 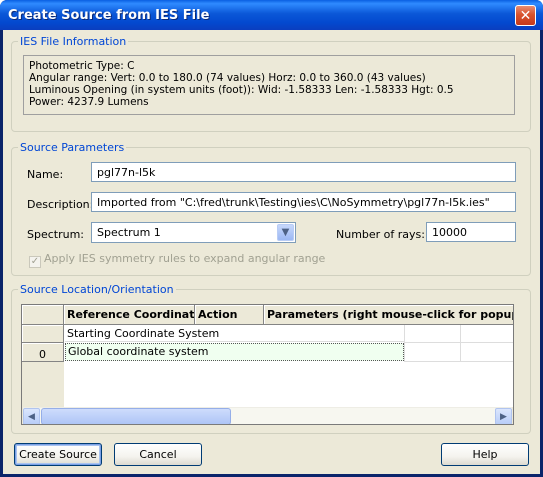 What do you see at coordinates (303, 172) in the screenshot?
I see `name-field: pgl77n-l5k` at bounding box center [303, 172].